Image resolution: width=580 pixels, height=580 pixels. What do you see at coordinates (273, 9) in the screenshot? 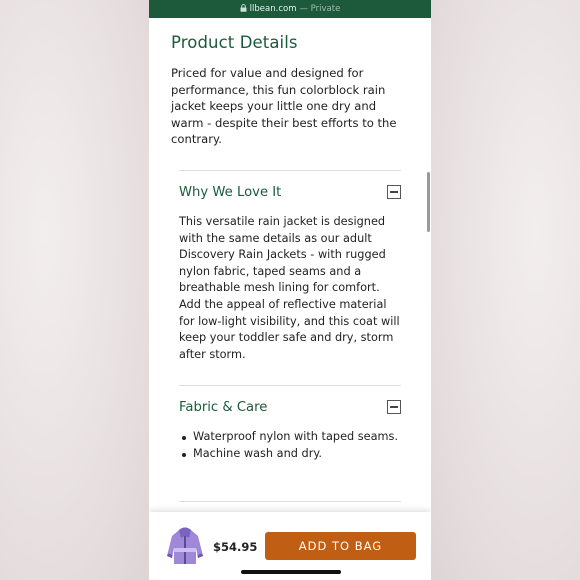
I see `browser-host: llbean.com` at bounding box center [273, 9].